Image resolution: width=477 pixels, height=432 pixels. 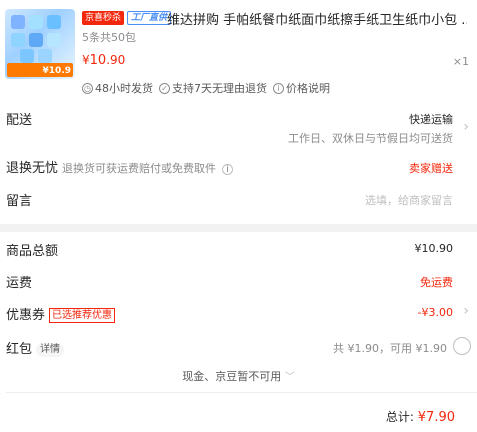 I want to click on product-price: ¥10.90, so click(x=103, y=60).